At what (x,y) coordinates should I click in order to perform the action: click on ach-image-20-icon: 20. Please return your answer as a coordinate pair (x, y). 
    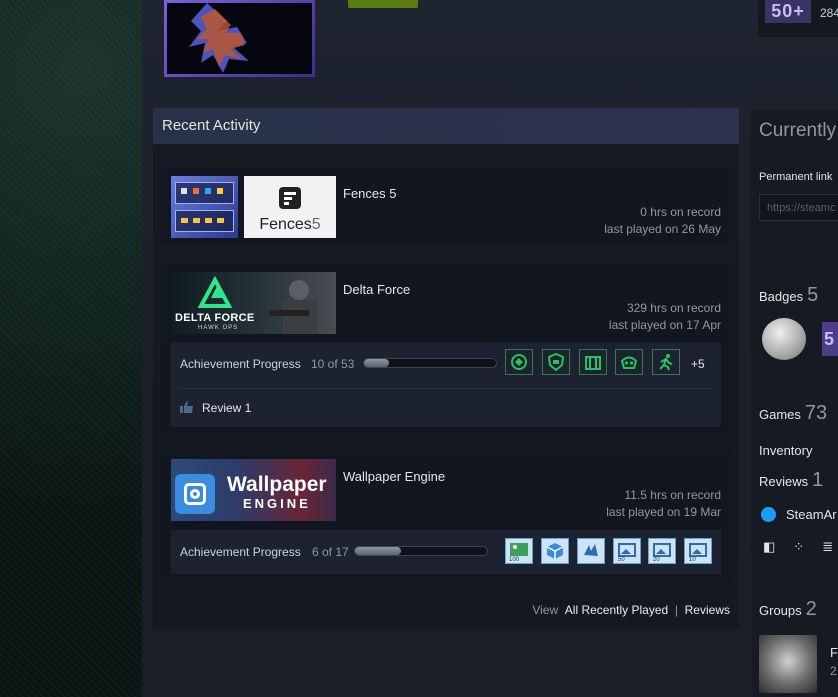
    Looking at the image, I should click on (662, 551).